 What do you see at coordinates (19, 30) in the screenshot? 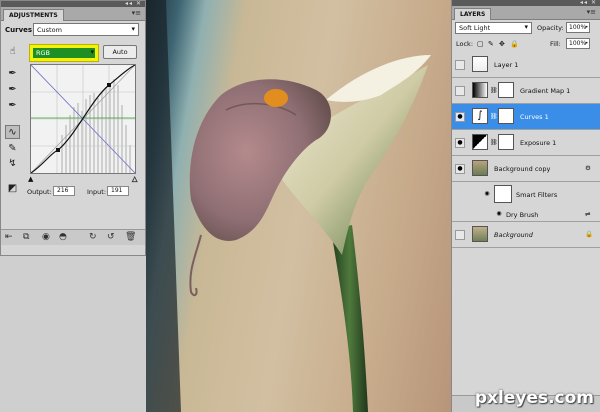
I see `adjustment-type-label: Curves` at bounding box center [19, 30].